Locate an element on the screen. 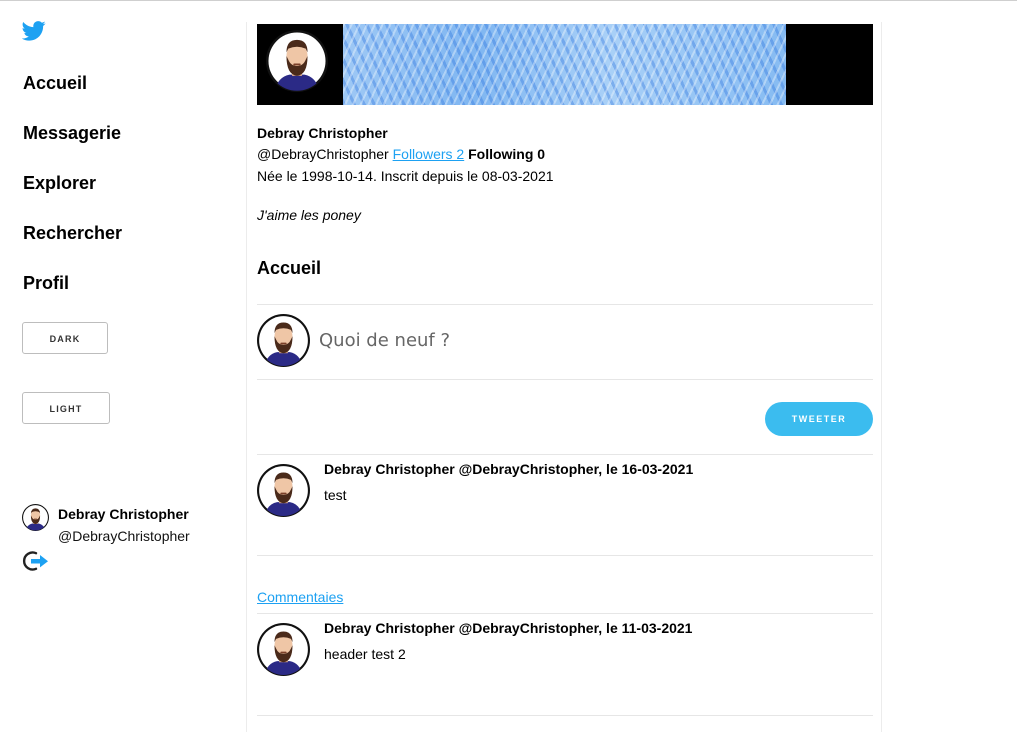 This screenshot has height=732, width=1017. avatar is located at coordinates (35, 517).